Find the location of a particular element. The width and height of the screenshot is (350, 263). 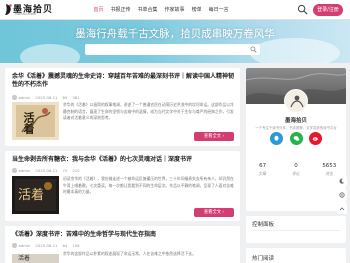

avatar is located at coordinates (296, 101).